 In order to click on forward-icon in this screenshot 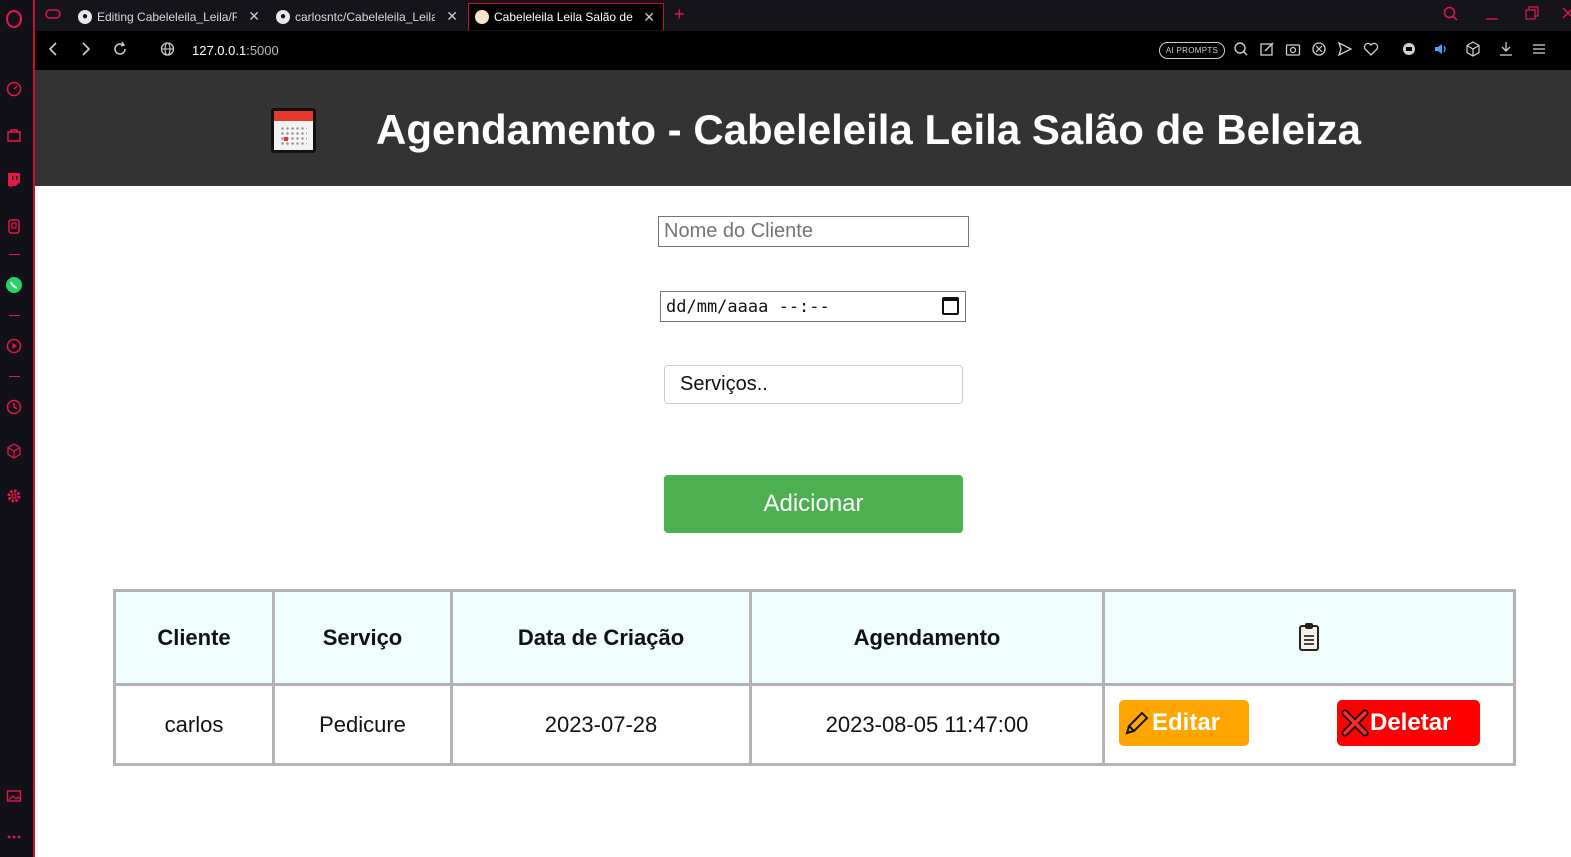, I will do `click(86, 51)`.